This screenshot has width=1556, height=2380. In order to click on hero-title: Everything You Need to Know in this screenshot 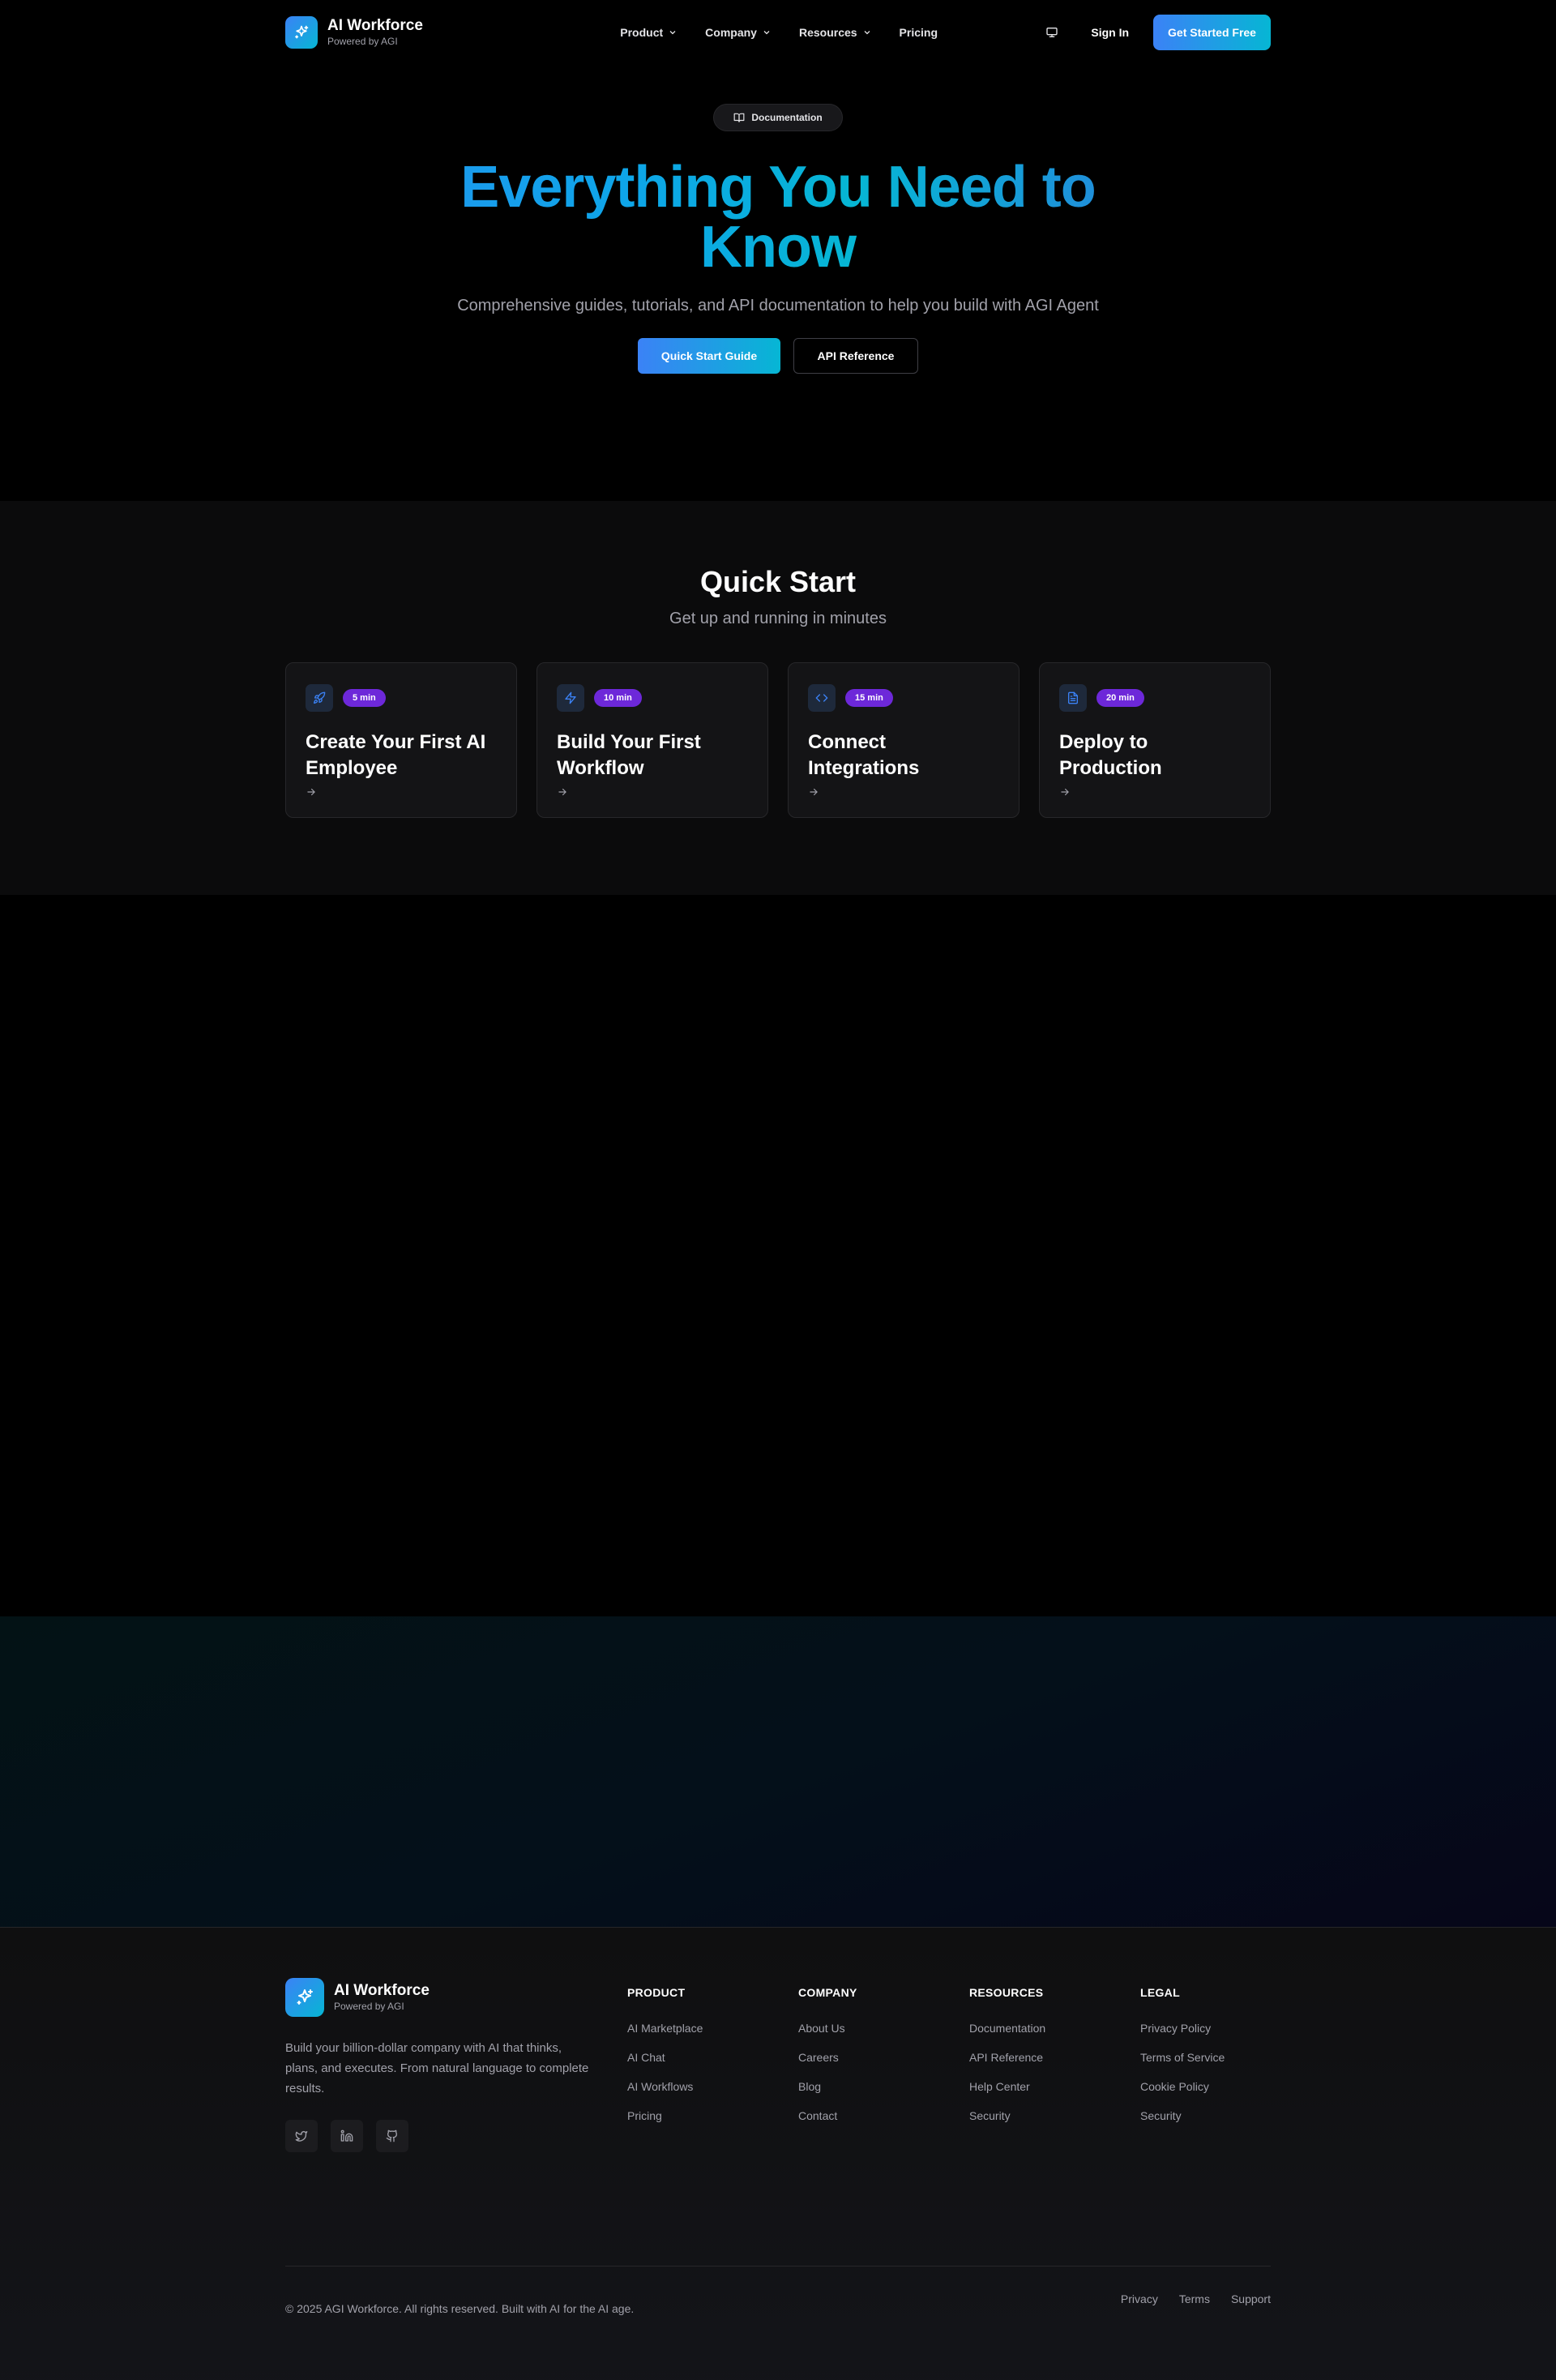, I will do `click(778, 217)`.